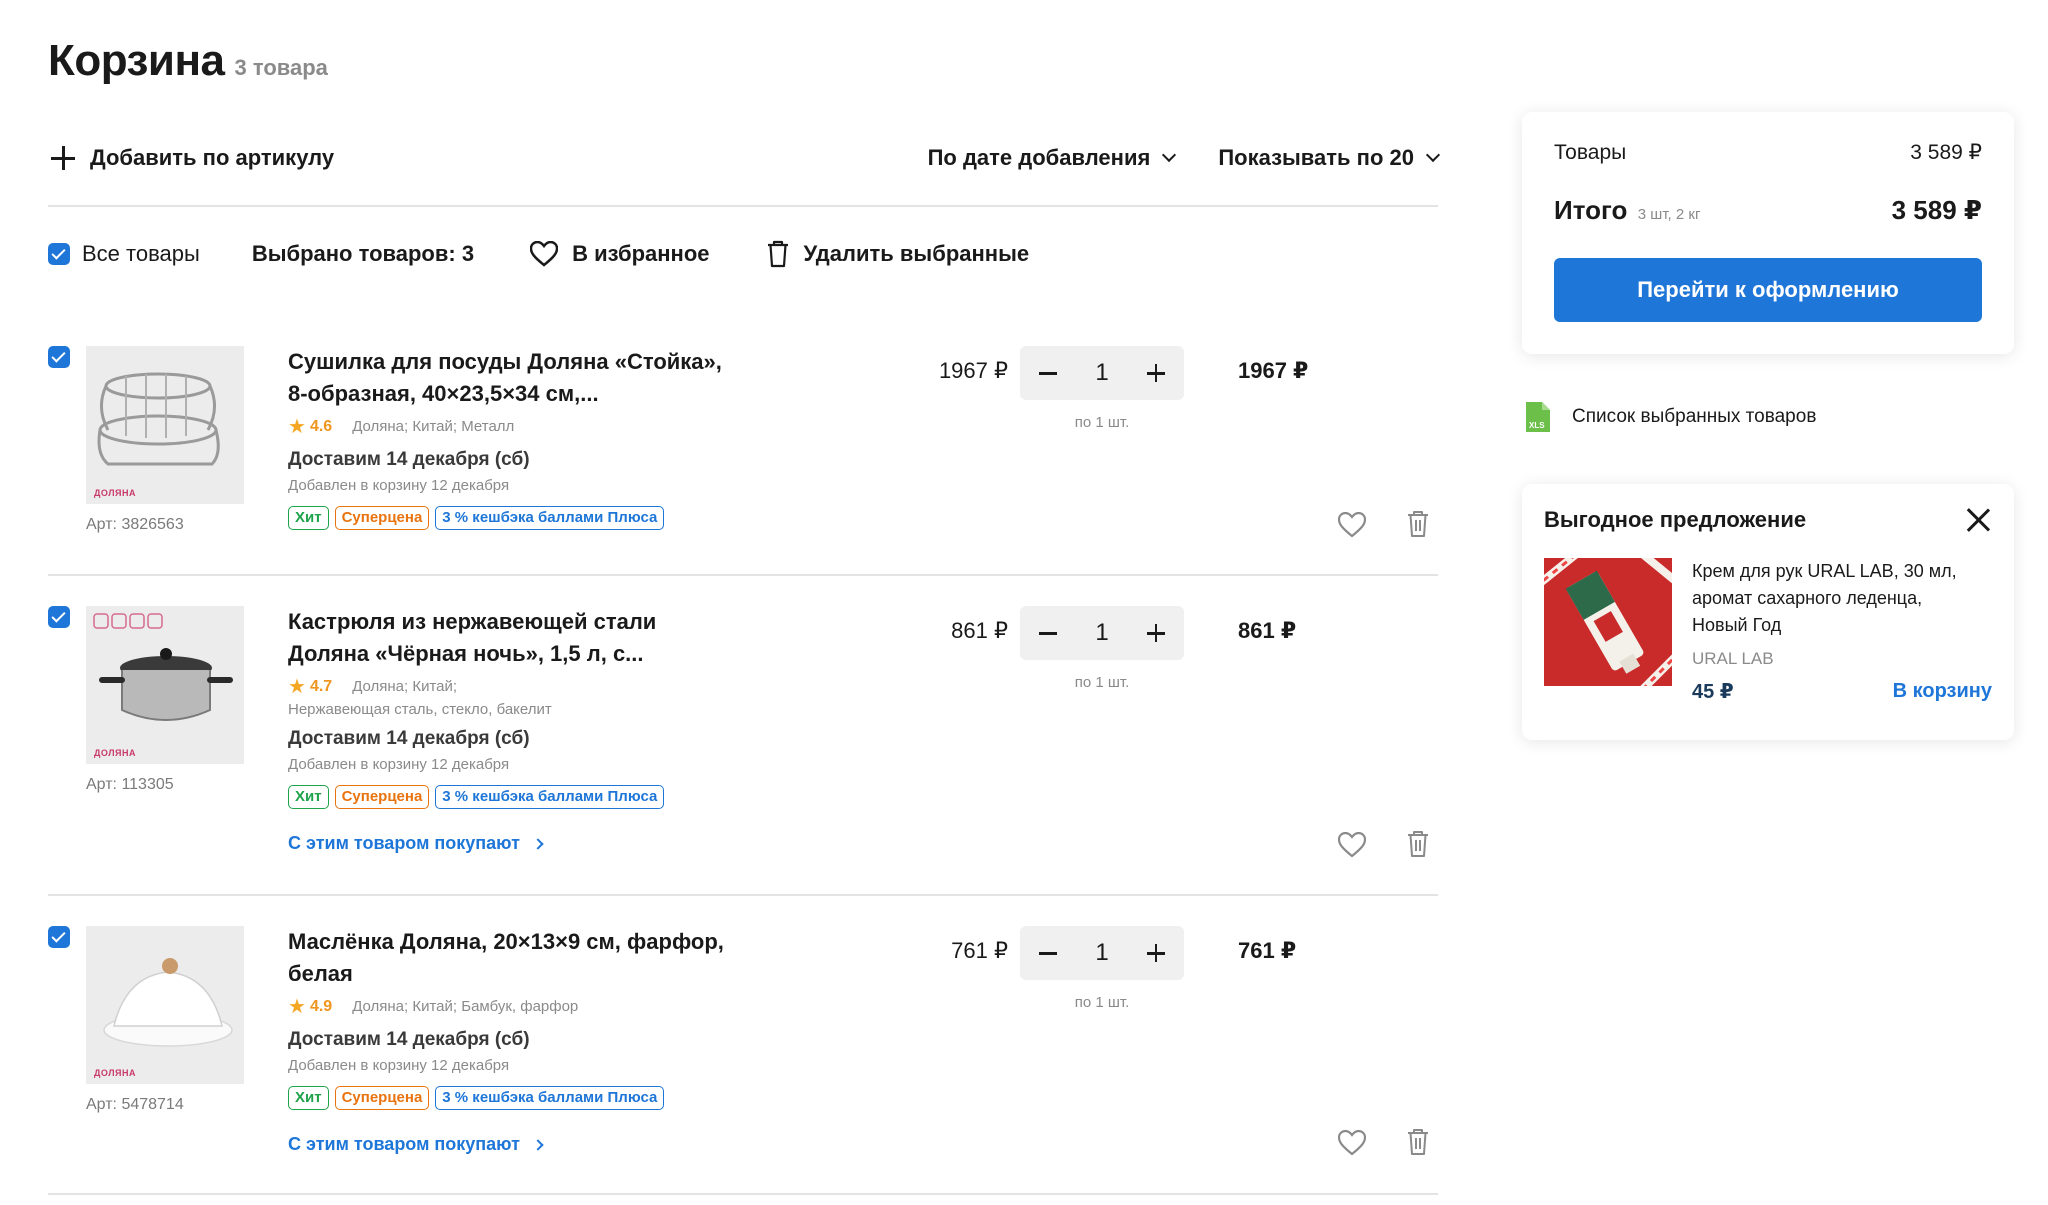 This screenshot has width=2048, height=1205. I want to click on item-attributes: Доляна; Китай; Бамбук, фарфор, so click(465, 1006).